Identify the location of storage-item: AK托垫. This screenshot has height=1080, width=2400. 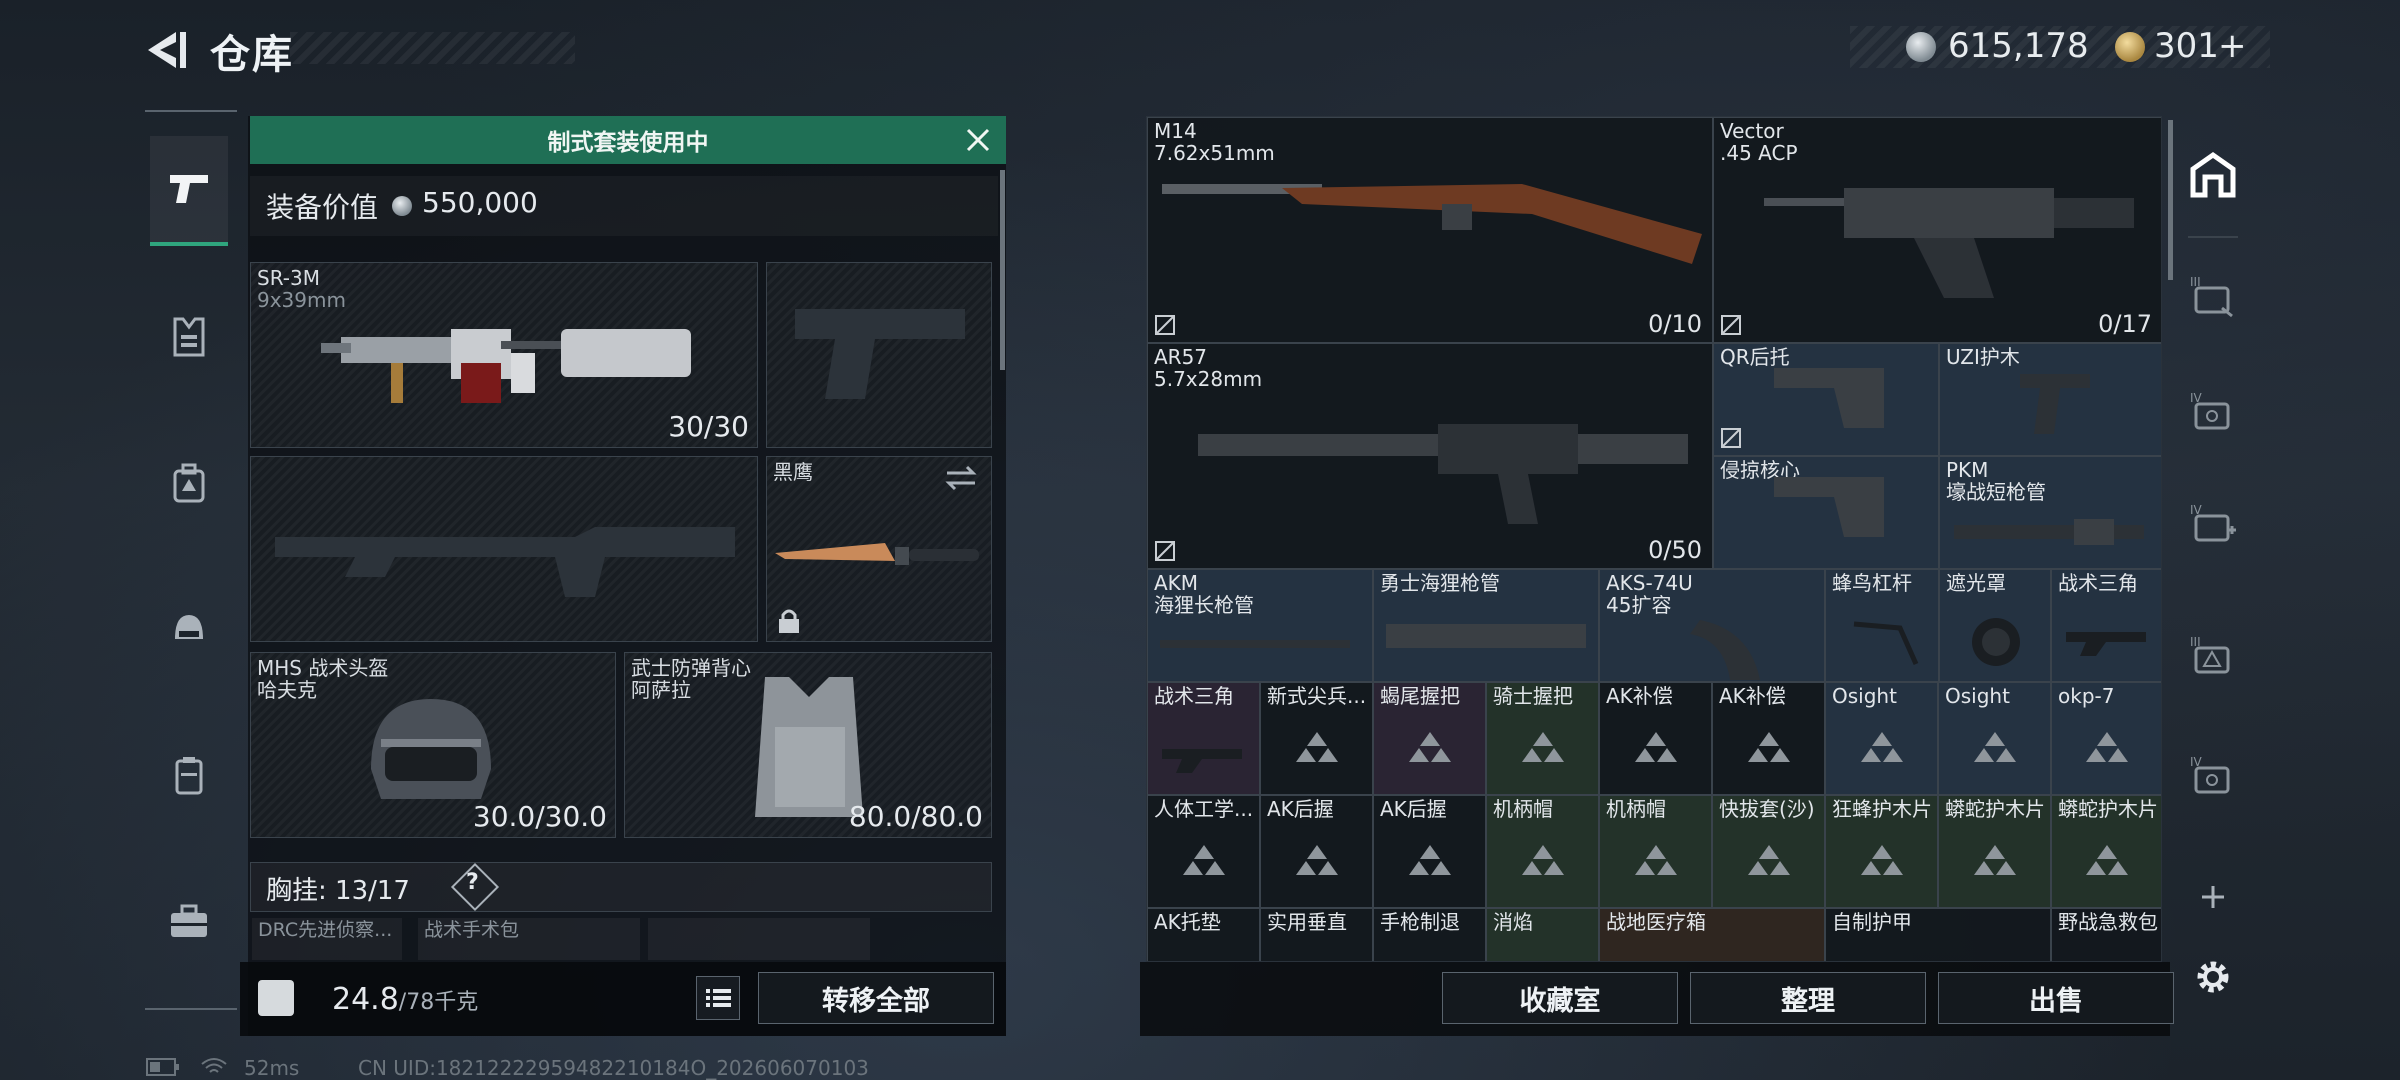
(1203, 934).